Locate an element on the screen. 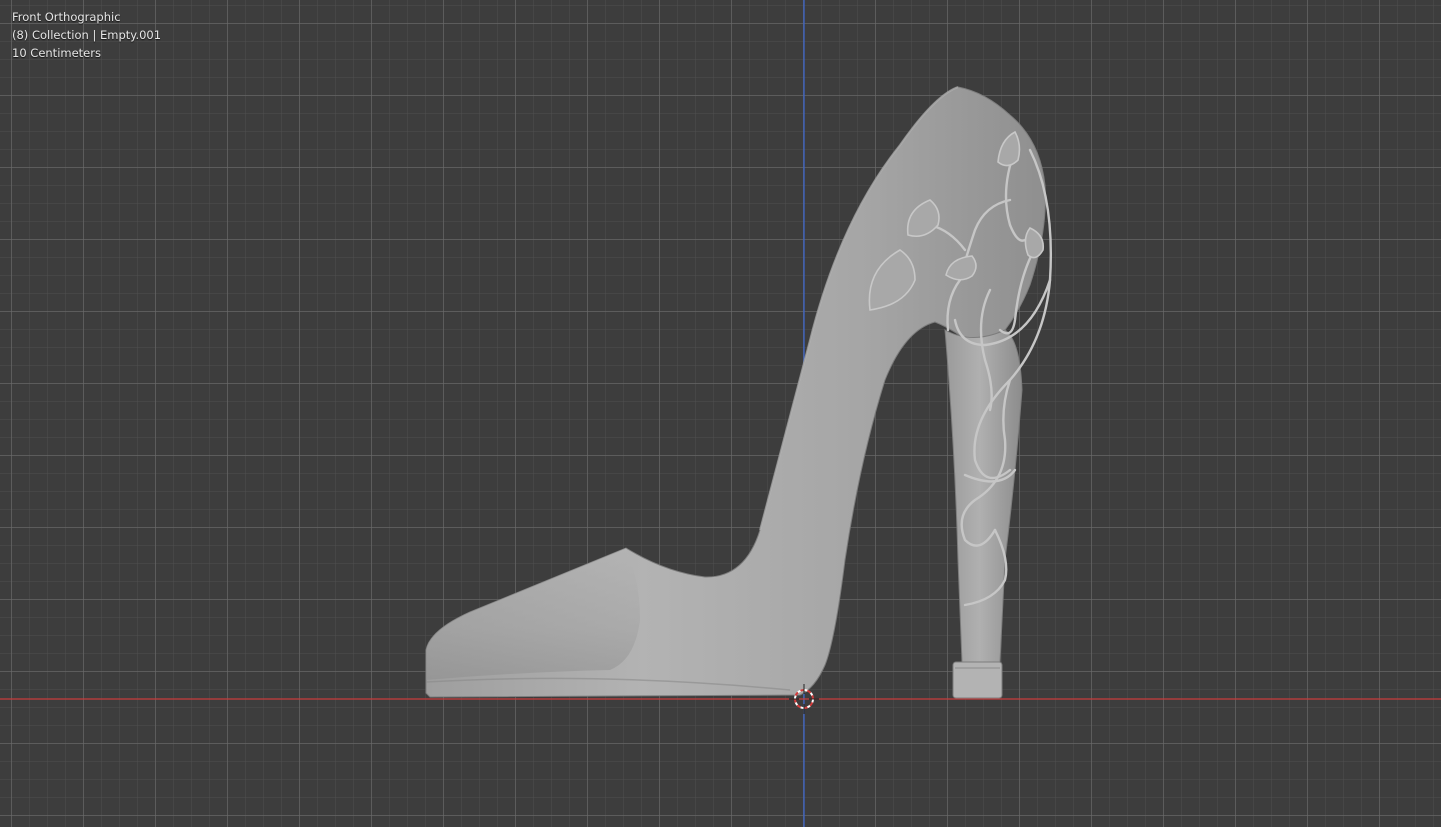  heel-tip is located at coordinates (977, 680).